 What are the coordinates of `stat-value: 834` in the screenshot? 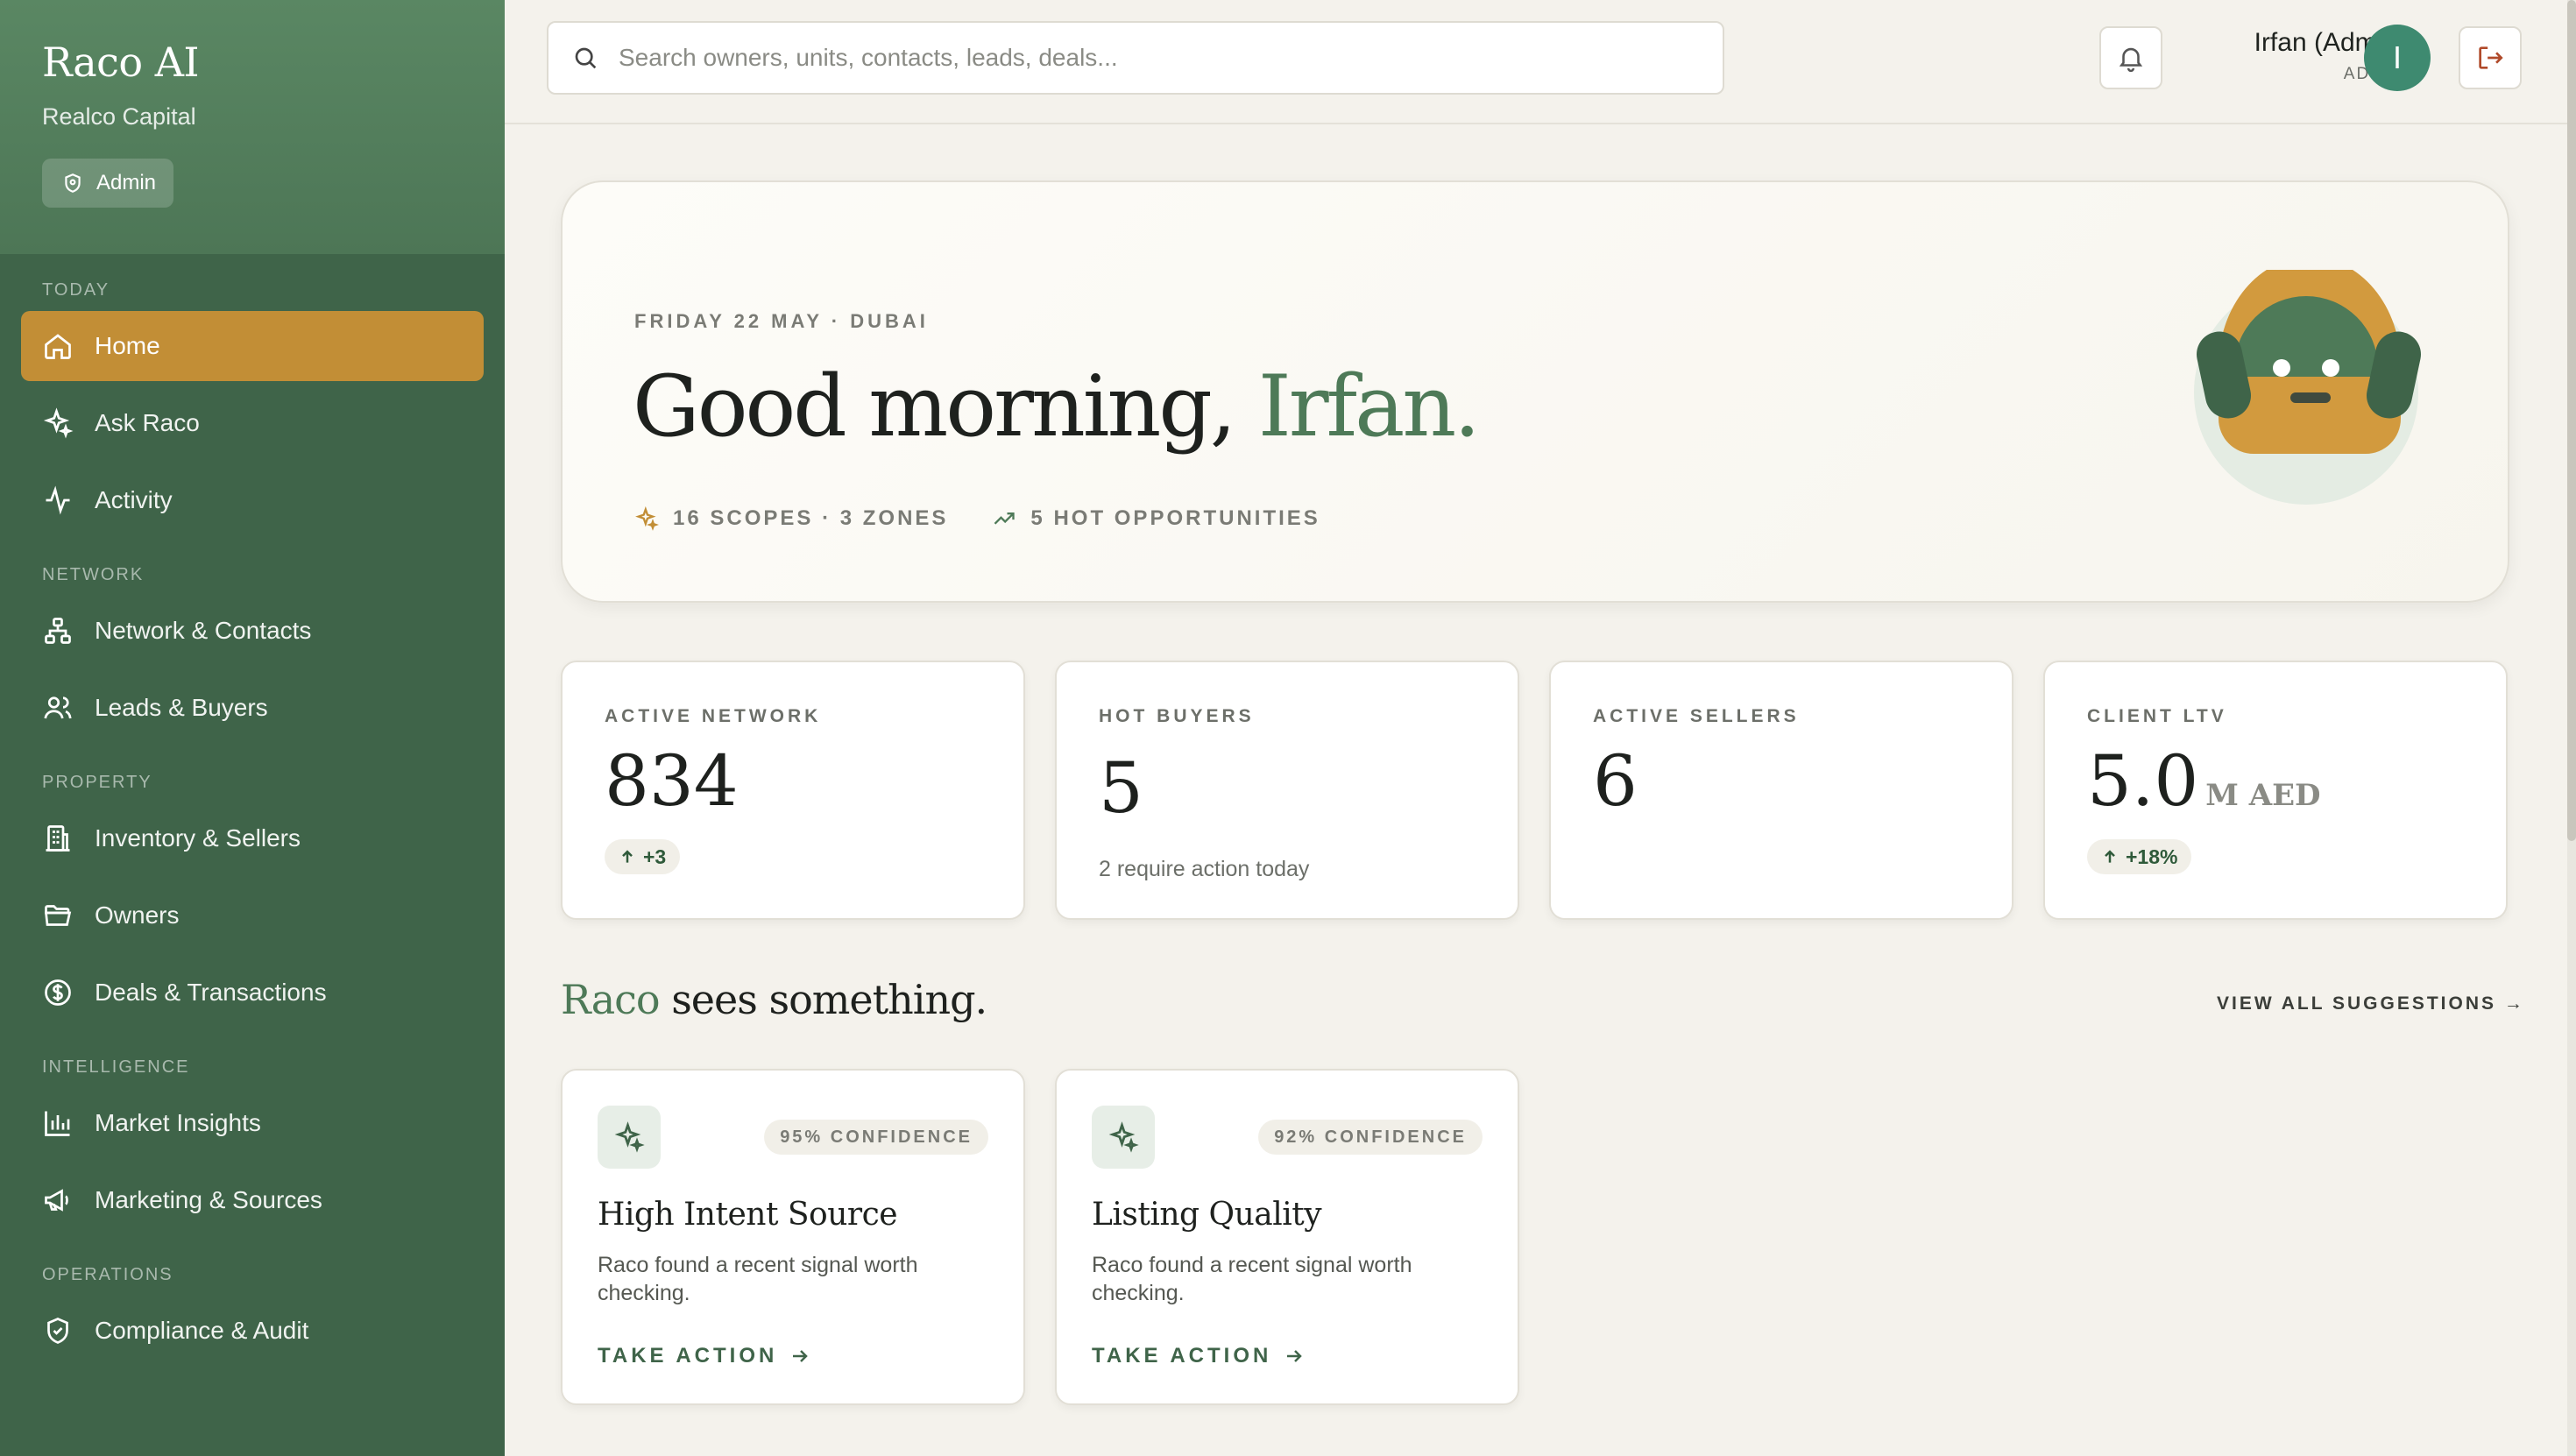 It's located at (672, 781).